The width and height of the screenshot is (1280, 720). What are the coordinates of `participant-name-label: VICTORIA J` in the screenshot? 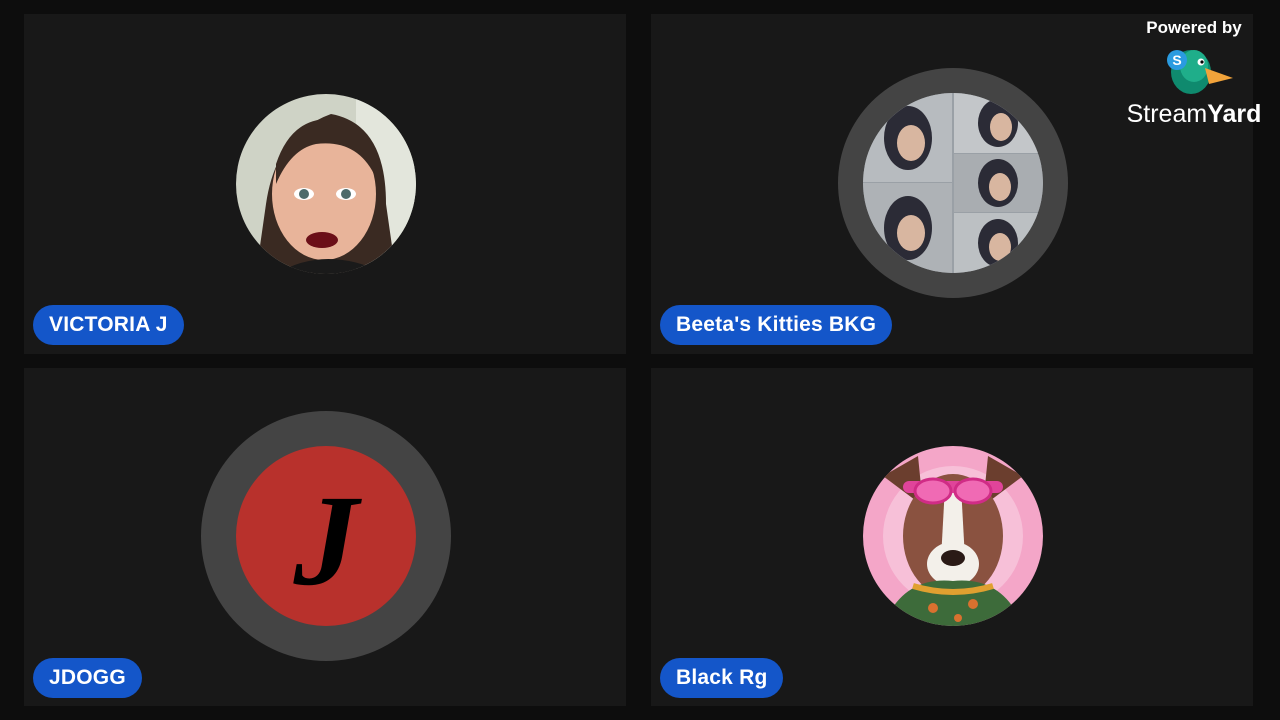 It's located at (108, 325).